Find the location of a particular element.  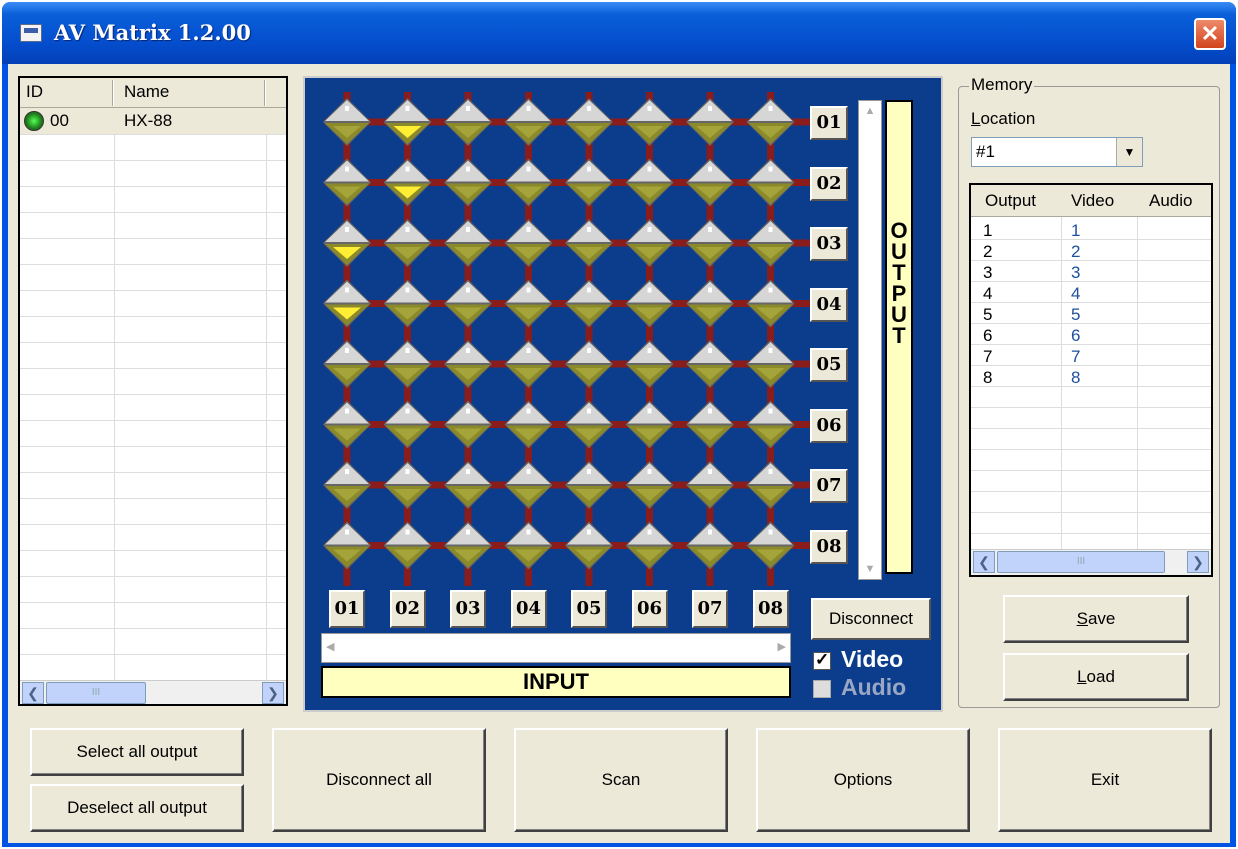

memory-table-hscroll: ❮ III ❯ is located at coordinates (1091, 562).